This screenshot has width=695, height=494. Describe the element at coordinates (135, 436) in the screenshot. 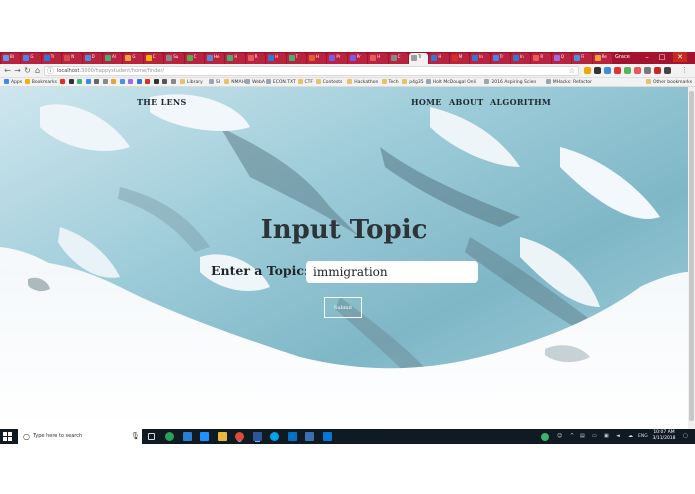

I see `microphone-icon: 🎙` at that location.